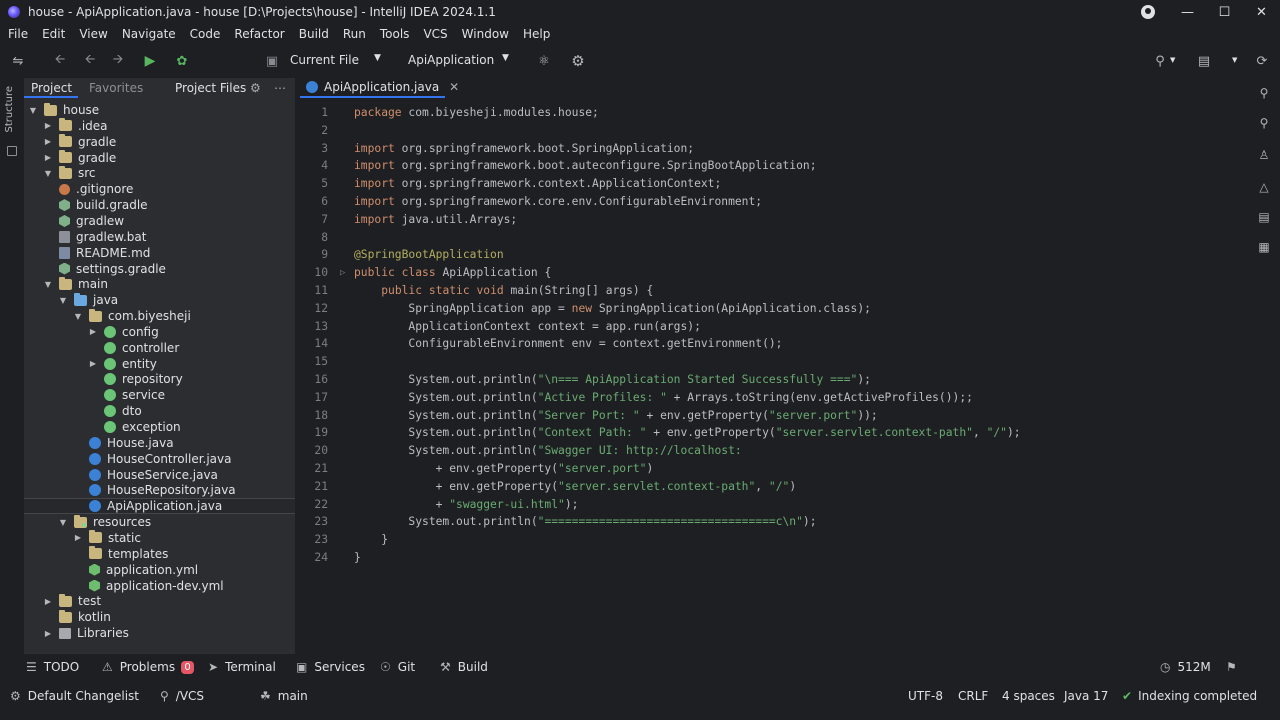 This screenshot has width=1280, height=720. What do you see at coordinates (925, 696) in the screenshot?
I see `encoding-widget: UTF-8` at bounding box center [925, 696].